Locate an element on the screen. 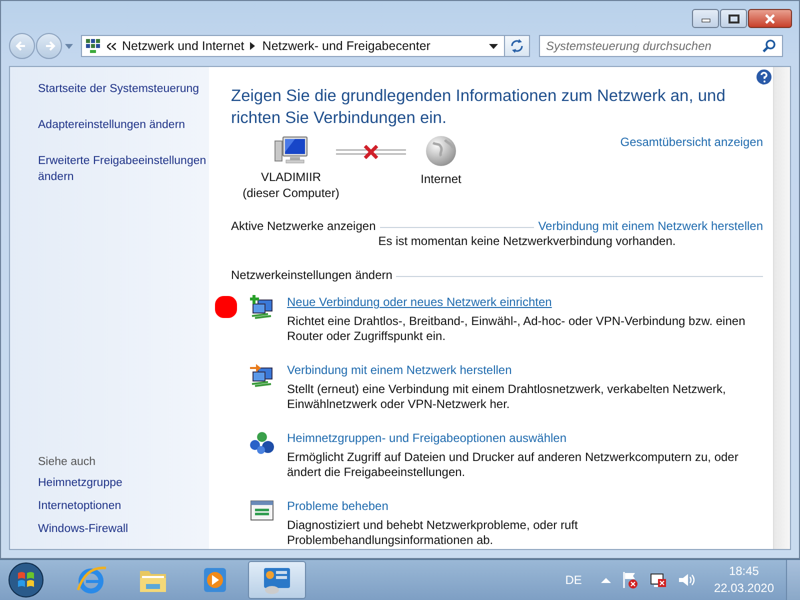  breadcrumb: Netzwerk und Internet is located at coordinates (183, 46).